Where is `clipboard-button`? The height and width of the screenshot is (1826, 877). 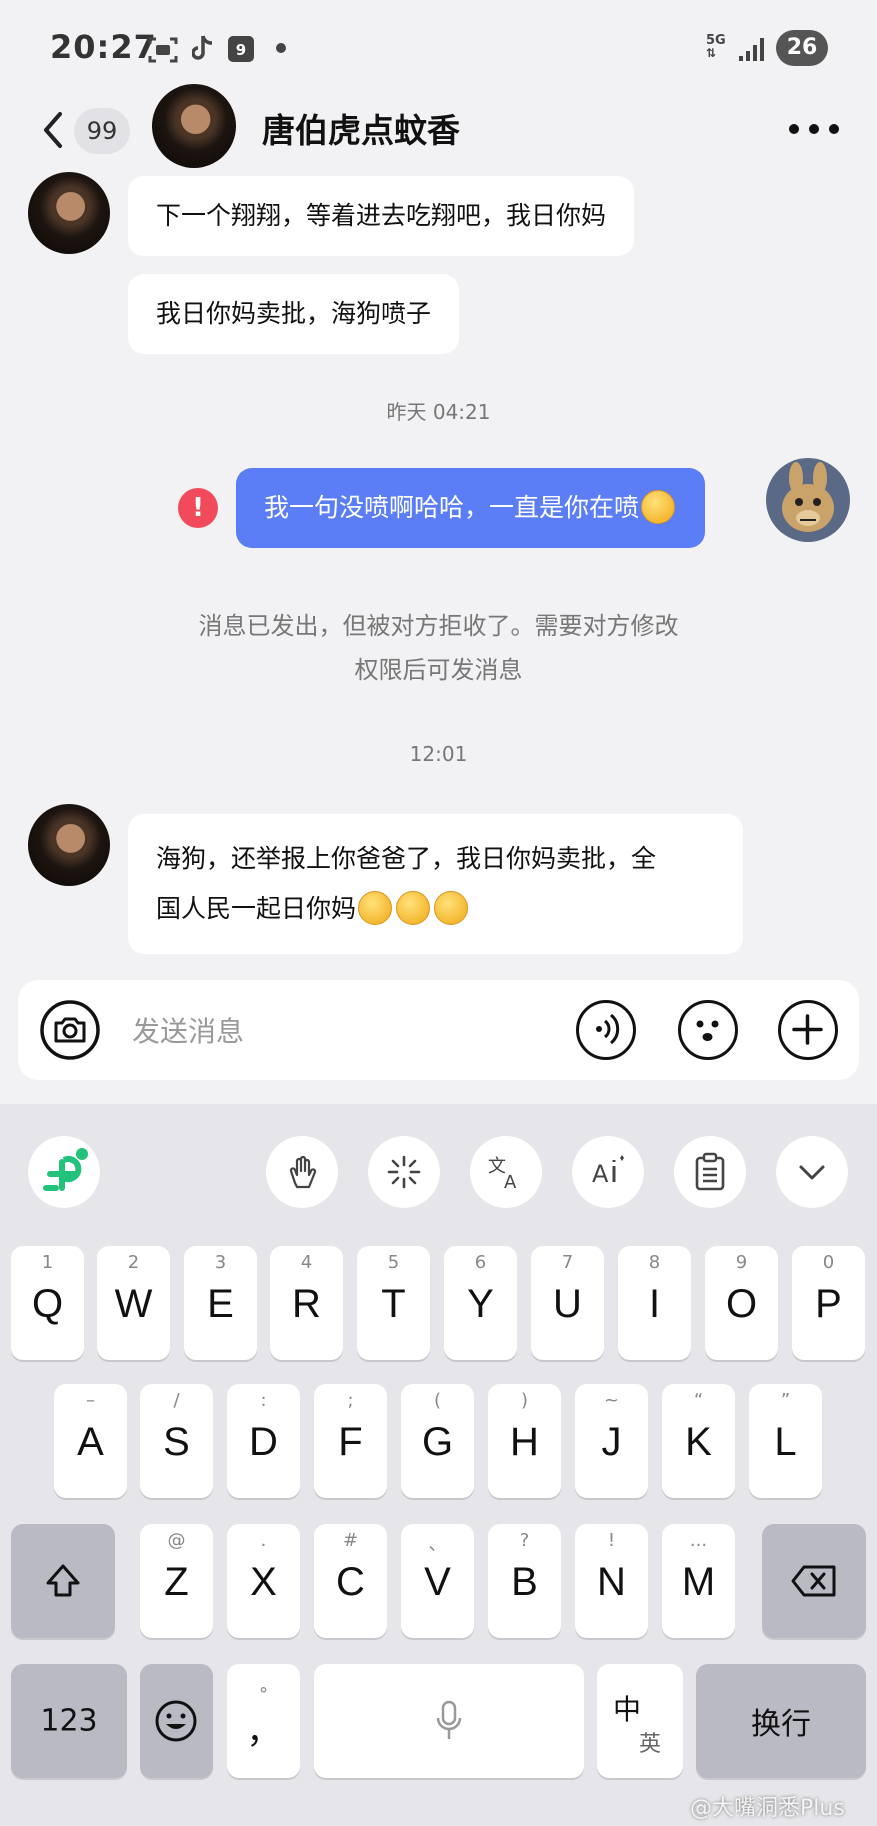 clipboard-button is located at coordinates (710, 1172).